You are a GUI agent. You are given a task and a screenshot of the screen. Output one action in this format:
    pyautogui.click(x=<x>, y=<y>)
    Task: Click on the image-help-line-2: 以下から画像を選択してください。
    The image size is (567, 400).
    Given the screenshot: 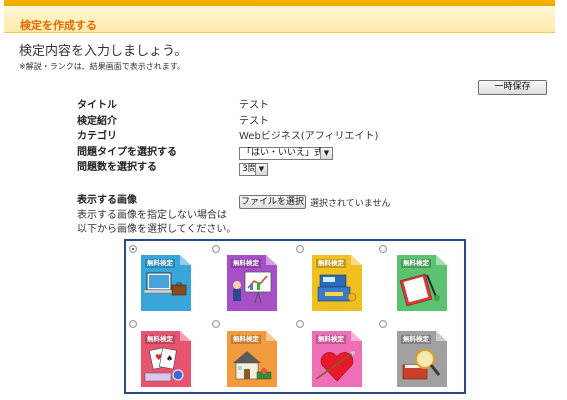 What is the action you would take?
    pyautogui.click(x=157, y=229)
    